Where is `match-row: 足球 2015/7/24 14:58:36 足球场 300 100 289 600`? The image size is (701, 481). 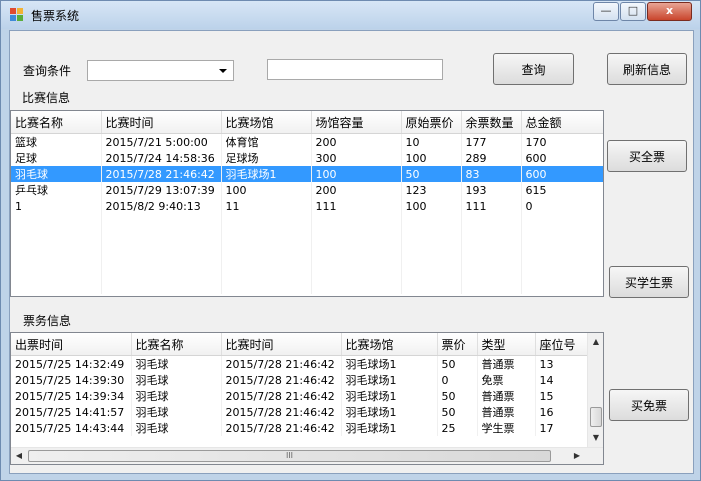 match-row: 足球 2015/7/24 14:58:36 足球场 300 100 289 600 is located at coordinates (307, 158).